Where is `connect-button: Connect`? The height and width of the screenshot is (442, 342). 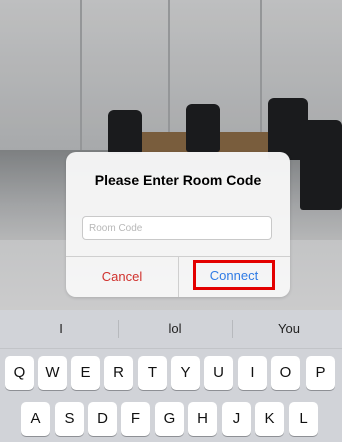
connect-button: Connect is located at coordinates (234, 275).